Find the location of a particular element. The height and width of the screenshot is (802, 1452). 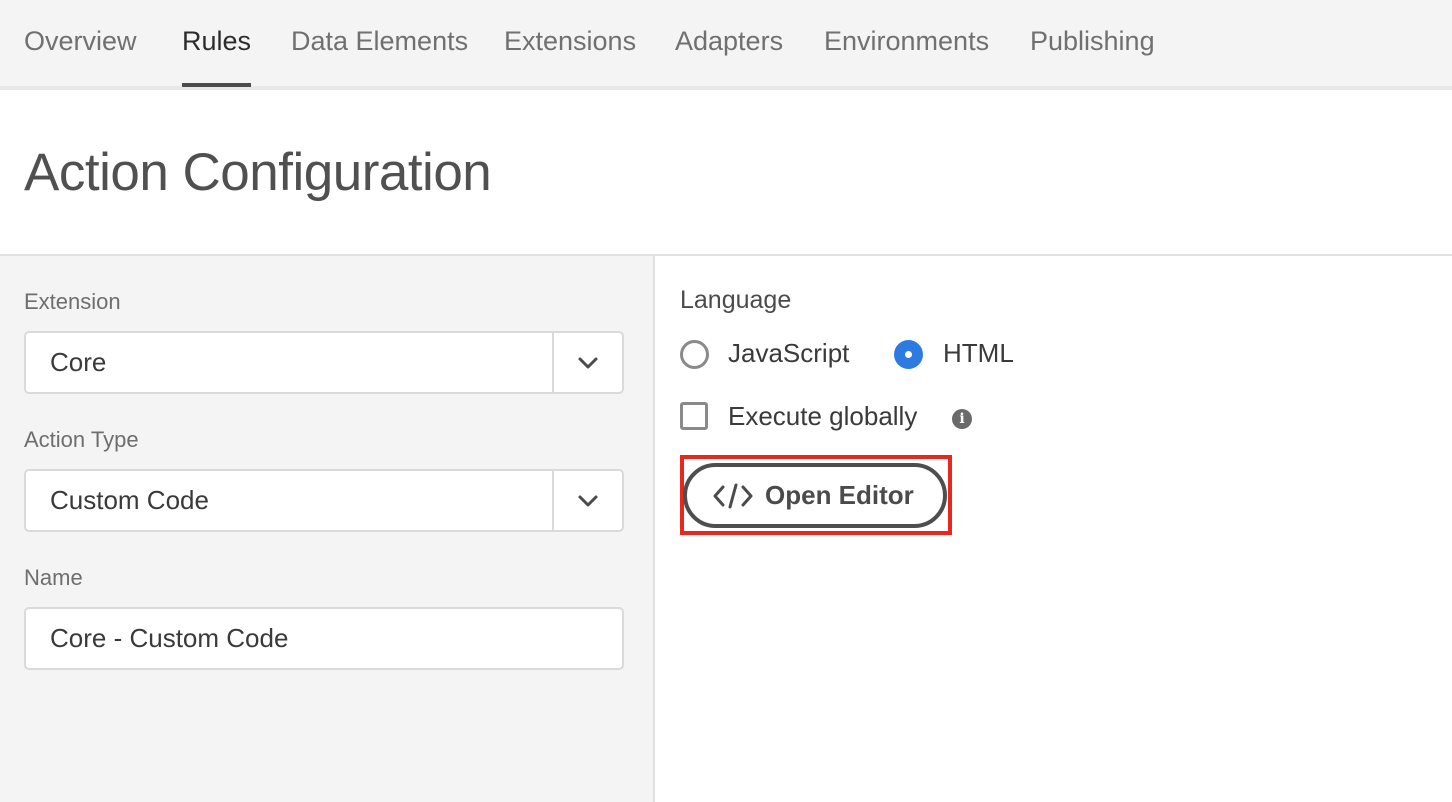

tab-extensions: Extensions is located at coordinates (570, 43).